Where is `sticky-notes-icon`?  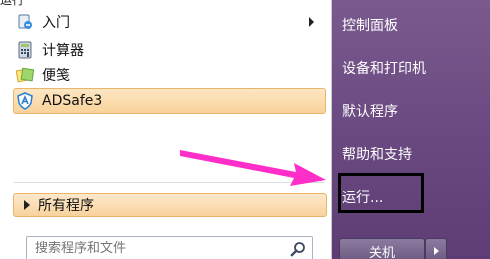 sticky-notes-icon is located at coordinates (25, 75).